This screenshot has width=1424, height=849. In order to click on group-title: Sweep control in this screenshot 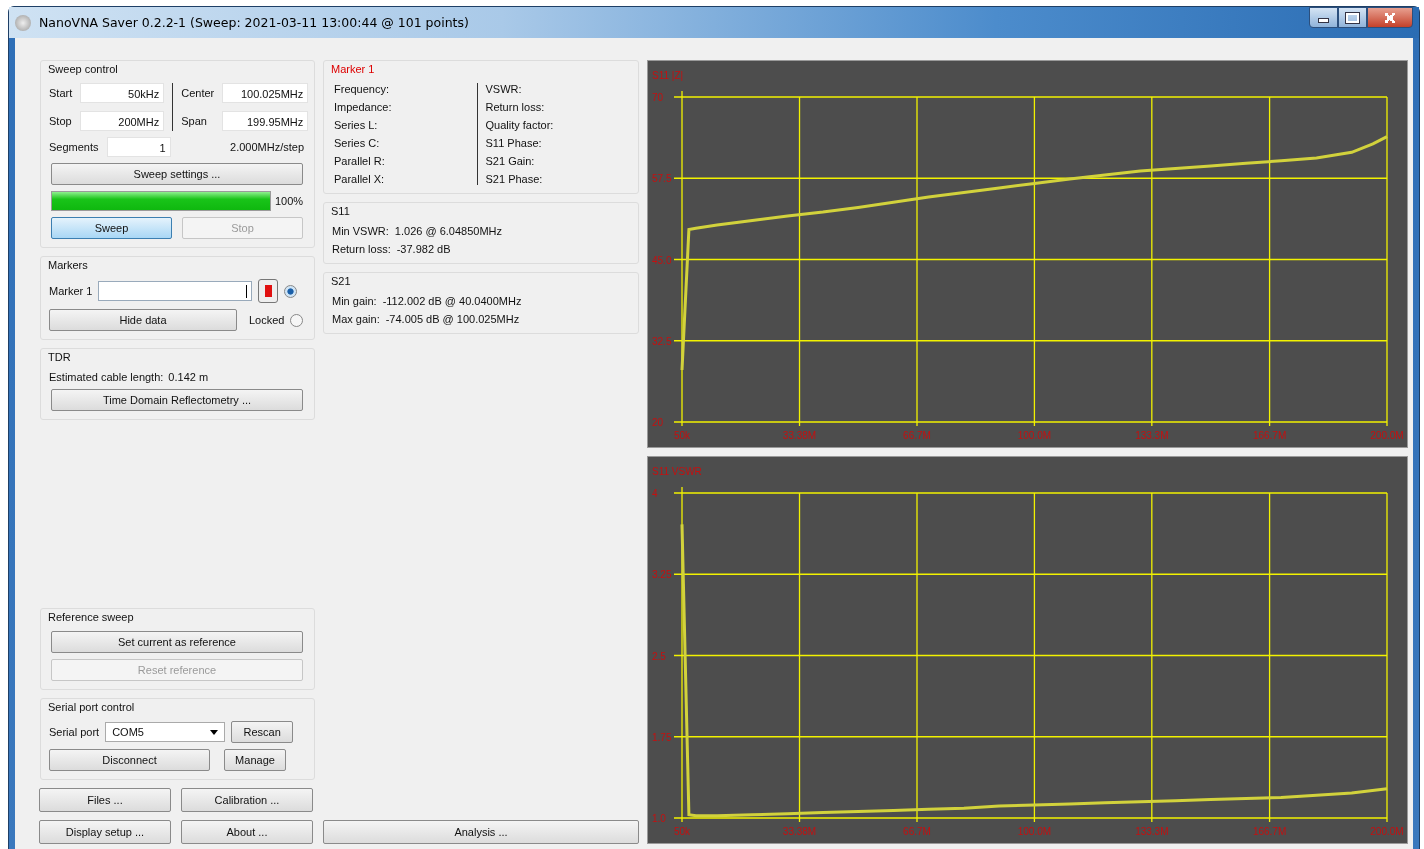, I will do `click(83, 69)`.